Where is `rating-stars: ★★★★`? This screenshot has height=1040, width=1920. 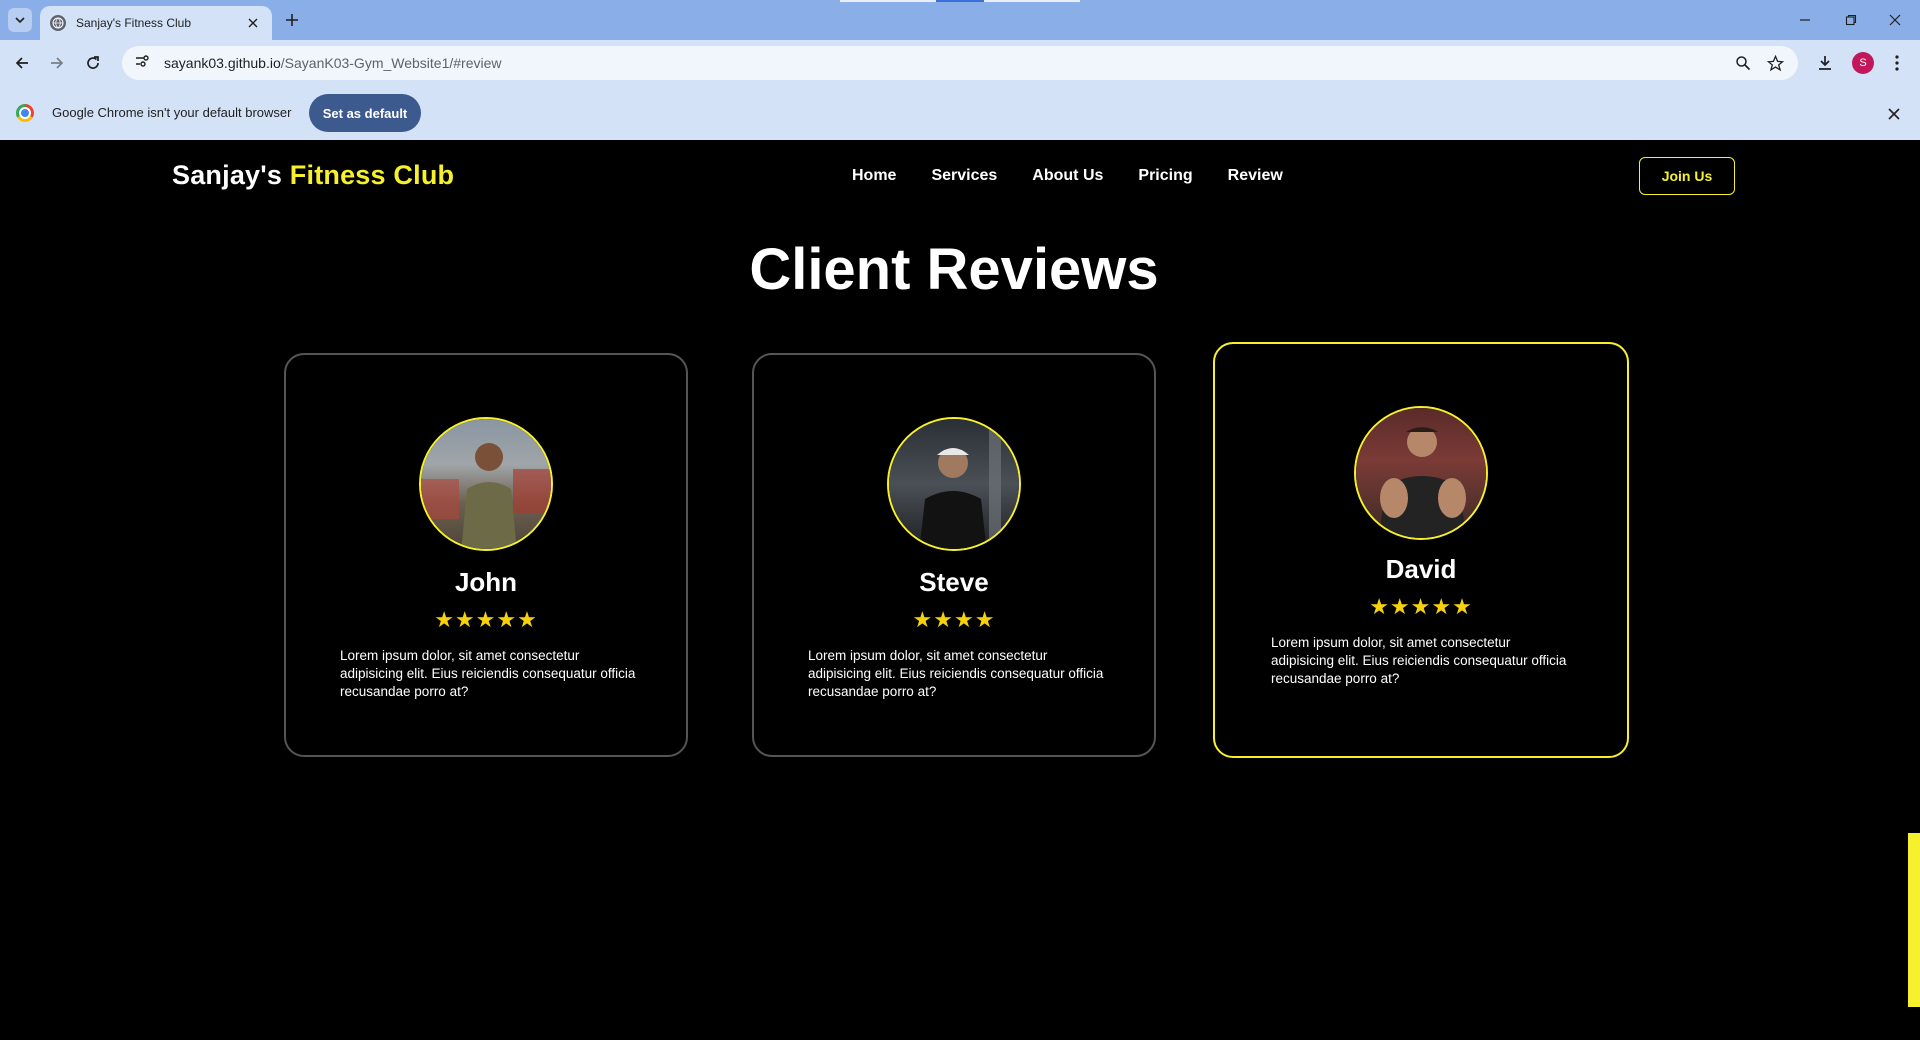 rating-stars: ★★★★ is located at coordinates (954, 619).